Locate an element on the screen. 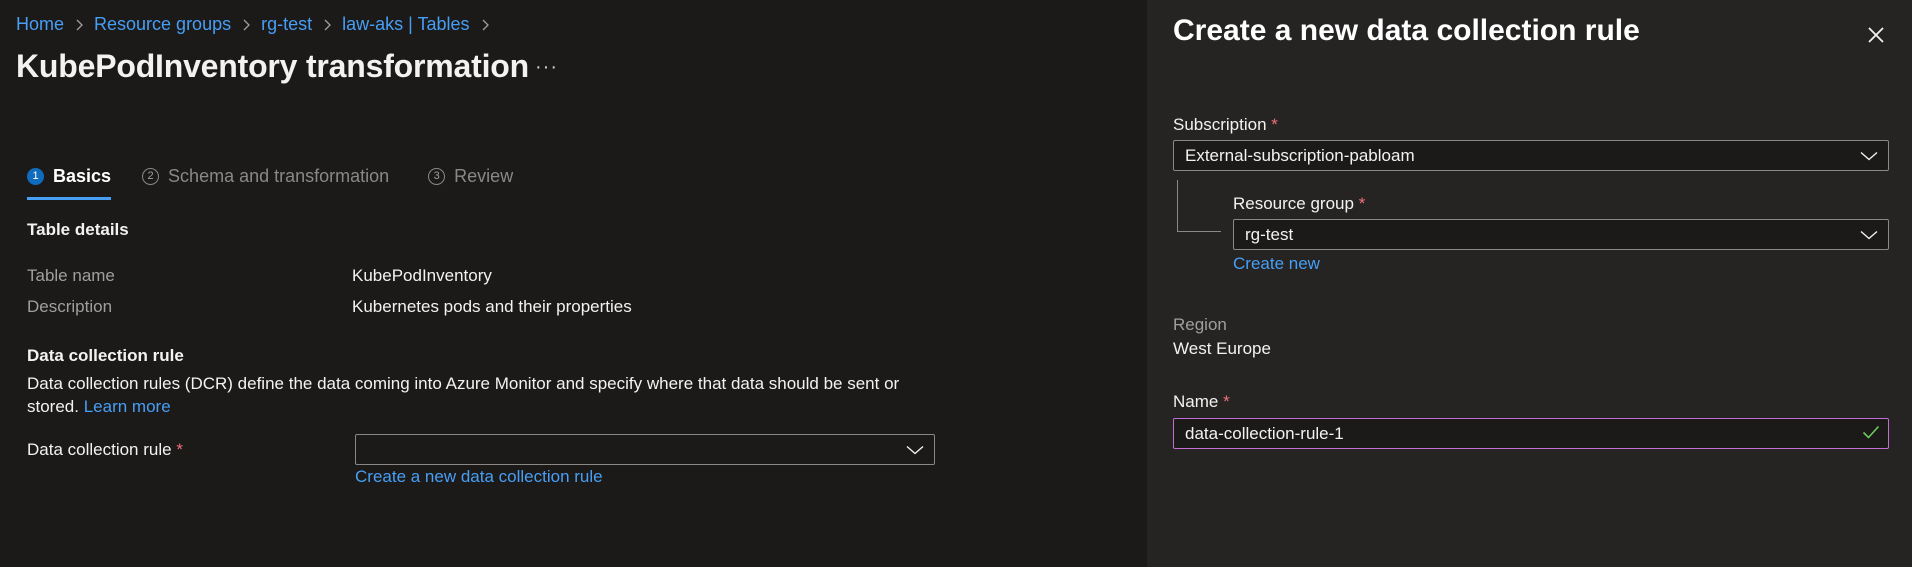 This screenshot has width=1912, height=567. step-number: 3 is located at coordinates (437, 176).